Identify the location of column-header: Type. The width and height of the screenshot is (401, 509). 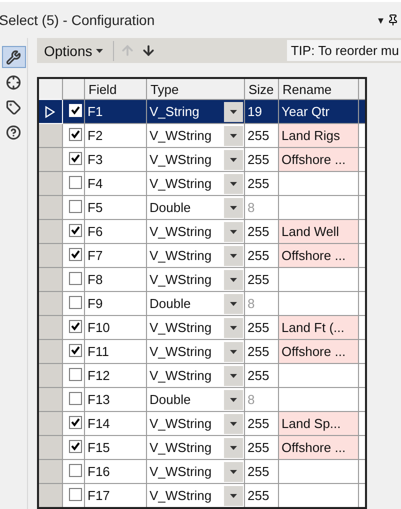
(195, 89).